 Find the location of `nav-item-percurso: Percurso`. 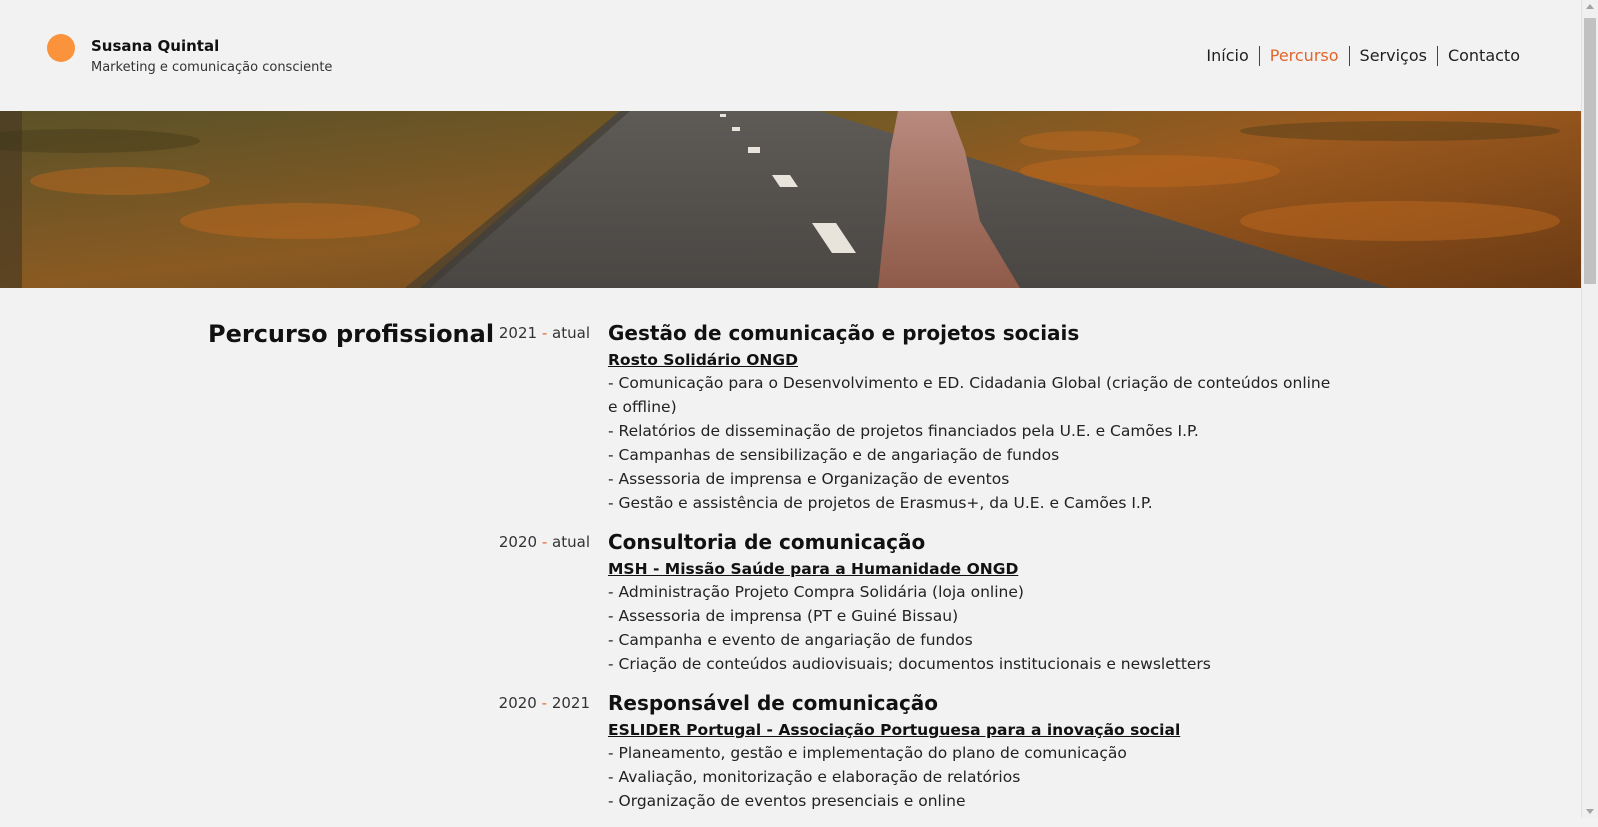

nav-item-percurso: Percurso is located at coordinates (1304, 56).